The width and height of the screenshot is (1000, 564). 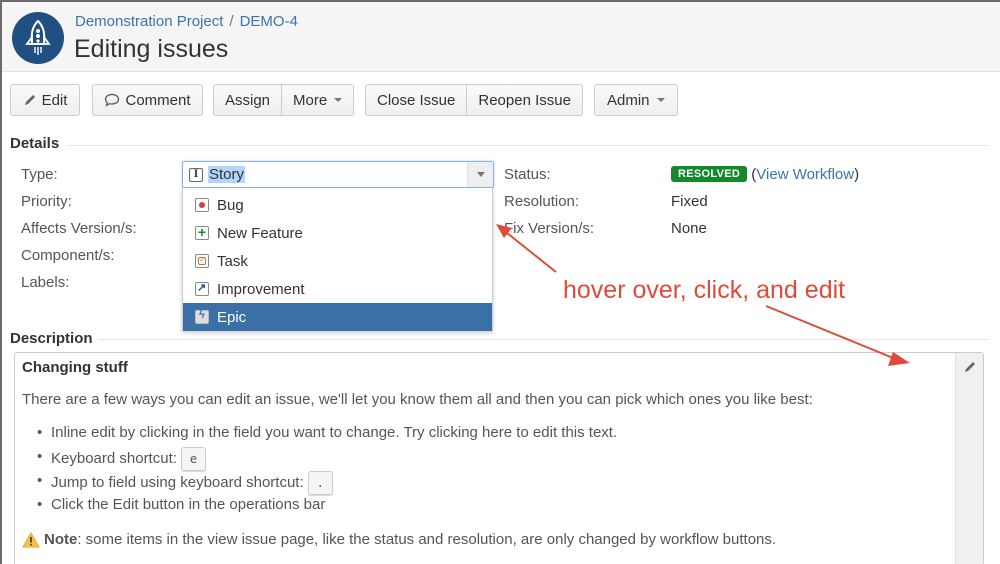 I want to click on more-button-label: More, so click(x=310, y=100).